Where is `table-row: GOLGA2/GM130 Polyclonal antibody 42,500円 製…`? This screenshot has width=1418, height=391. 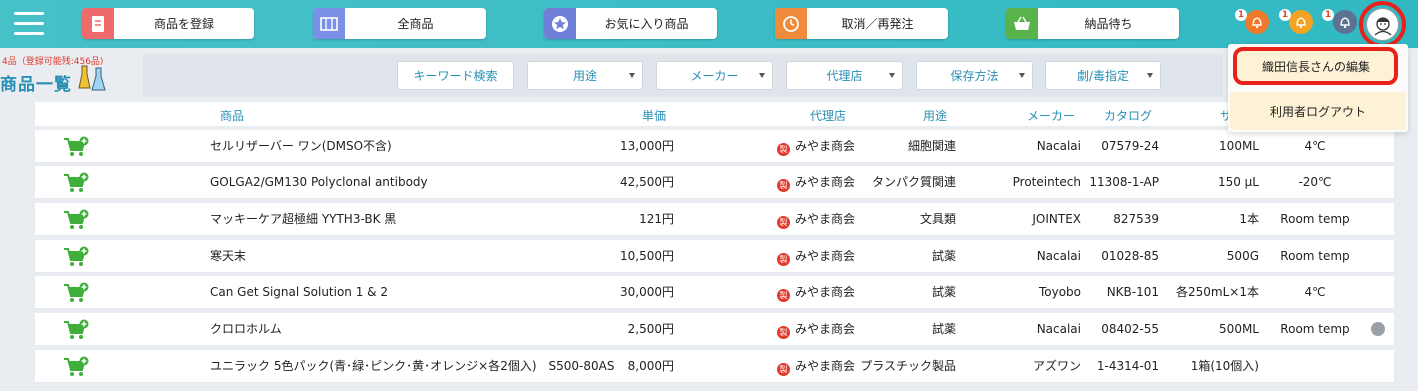 table-row: GOLGA2/GM130 Polyclonal antibody 42,500円 製… is located at coordinates (714, 182).